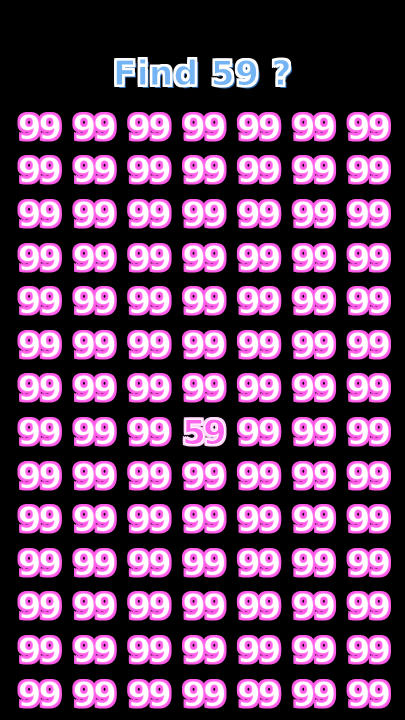  What do you see at coordinates (202, 74) in the screenshot?
I see `puzzle-title: Find 59 ?` at bounding box center [202, 74].